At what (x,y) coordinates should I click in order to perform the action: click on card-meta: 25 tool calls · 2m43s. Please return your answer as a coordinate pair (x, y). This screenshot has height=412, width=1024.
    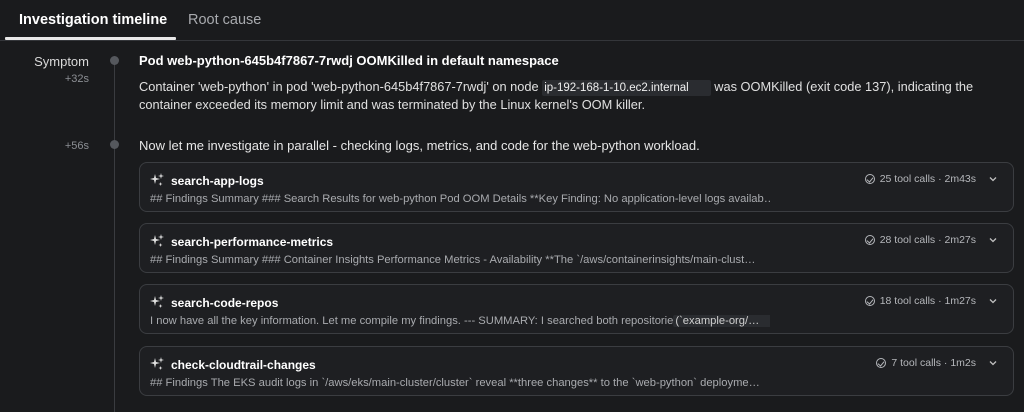
    Looking at the image, I should click on (931, 179).